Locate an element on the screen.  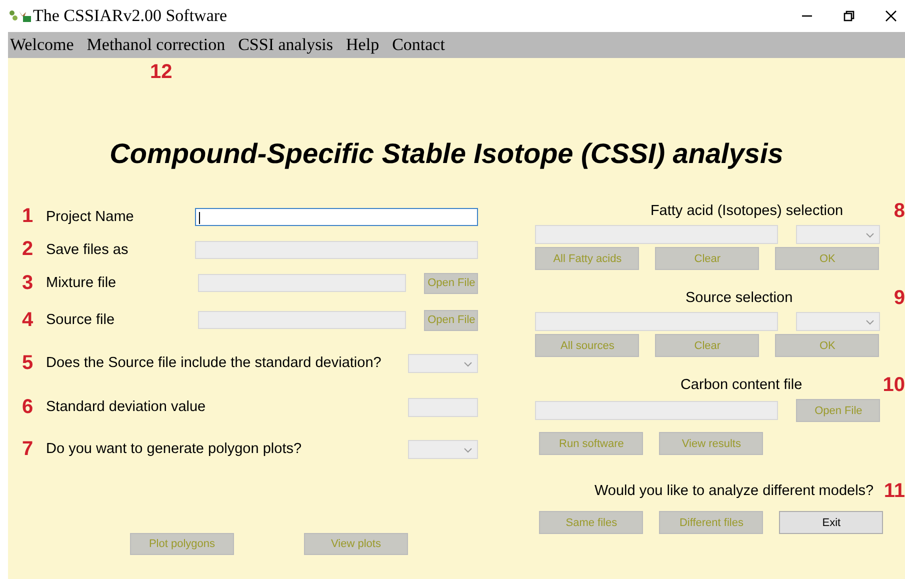
section-title: Carbon content file is located at coordinates (741, 385).